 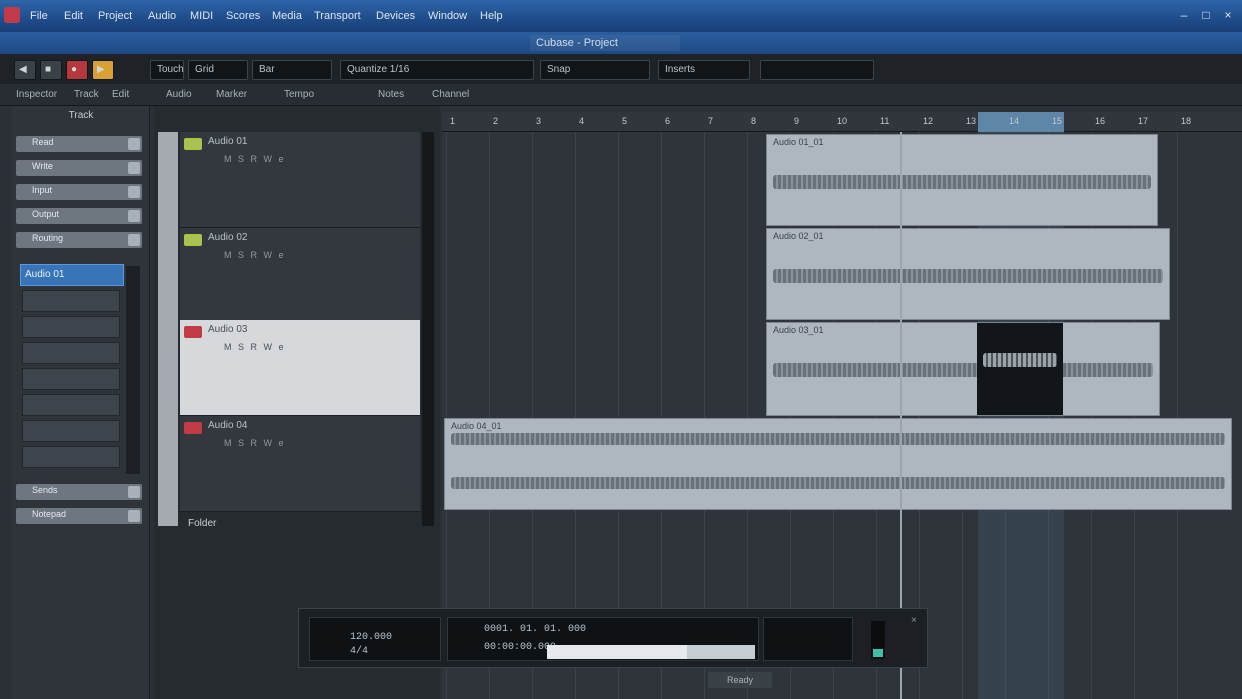 What do you see at coordinates (227, 329) in the screenshot?
I see `track-name: Audio 03` at bounding box center [227, 329].